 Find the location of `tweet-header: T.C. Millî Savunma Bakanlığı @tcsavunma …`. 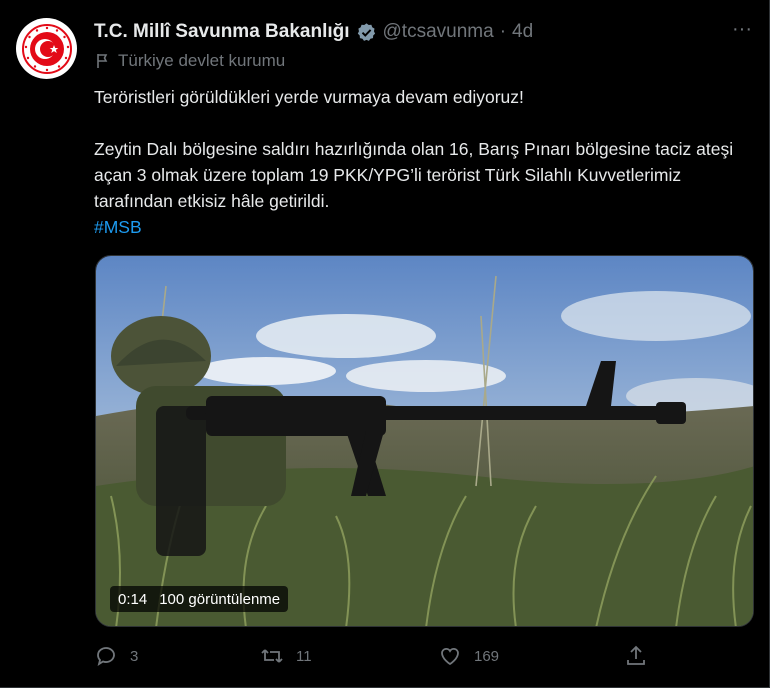

tweet-header: T.C. Millî Savunma Bakanlığı @tcsavunma … is located at coordinates (313, 32).